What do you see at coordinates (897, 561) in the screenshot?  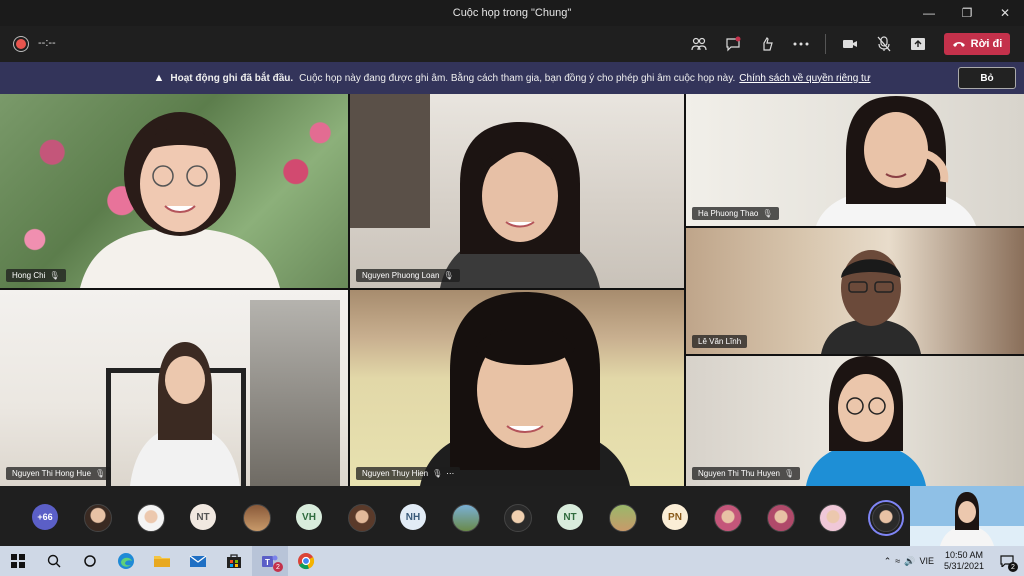 I see `wifi-icon: ≈` at bounding box center [897, 561].